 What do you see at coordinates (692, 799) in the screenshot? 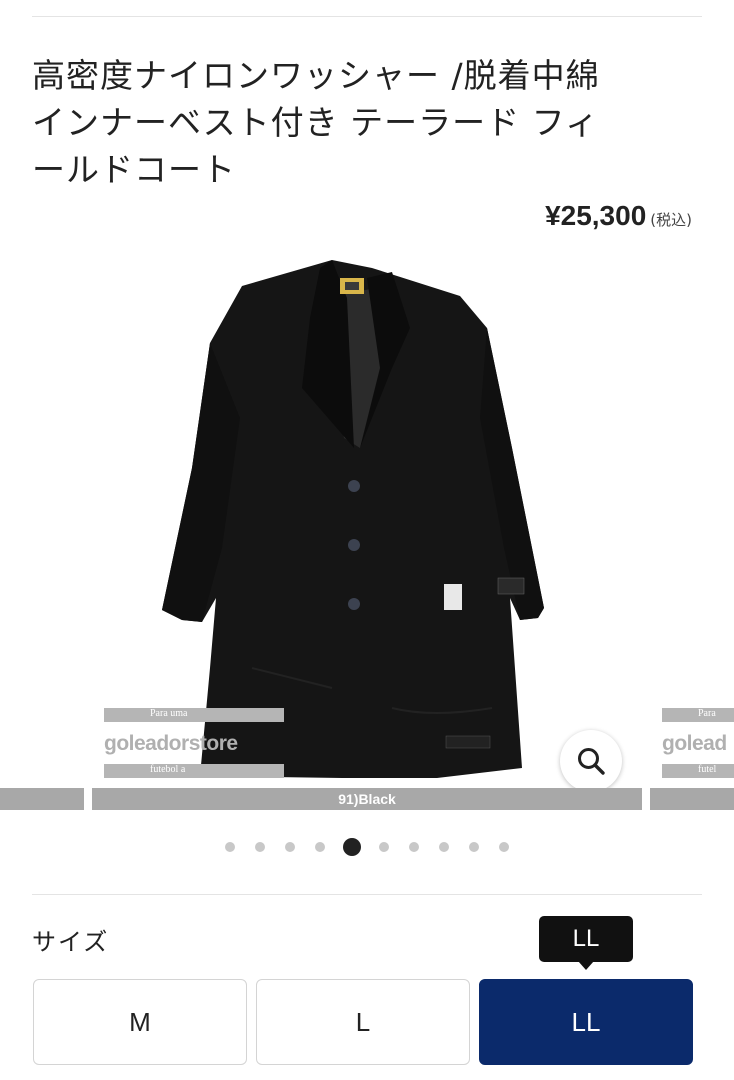
I see `next-slide-caption-bar` at bounding box center [692, 799].